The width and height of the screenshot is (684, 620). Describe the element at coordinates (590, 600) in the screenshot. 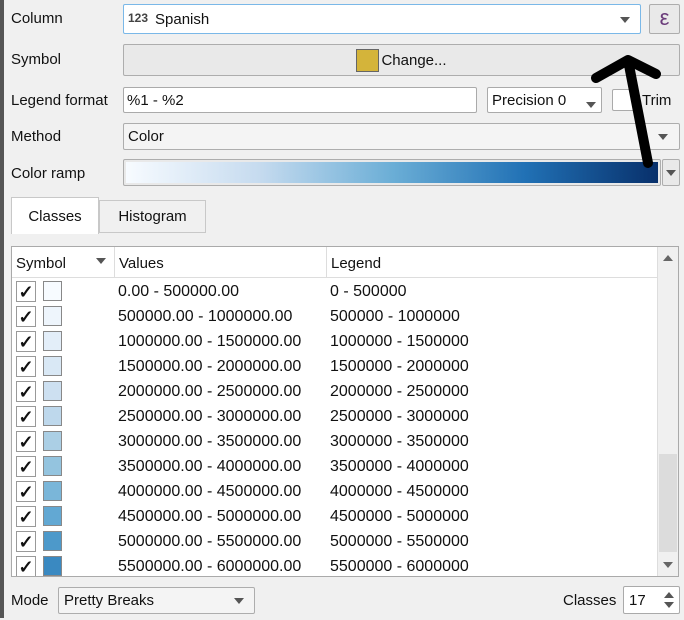

I see `classes-label: Classes` at that location.